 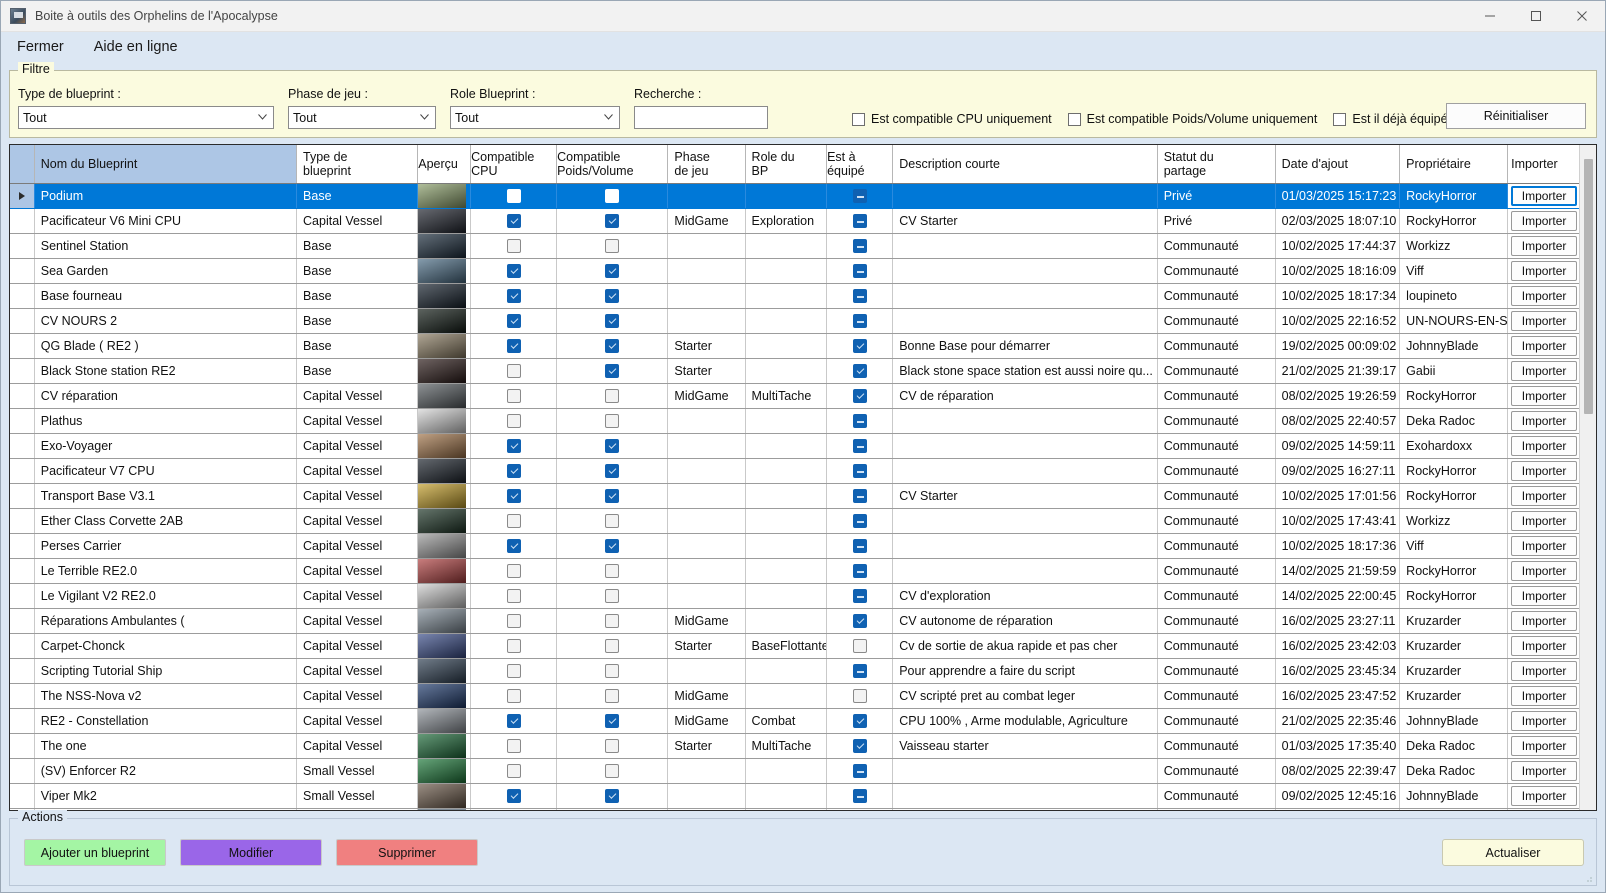 What do you see at coordinates (166, 796) in the screenshot?
I see `cell-name: Viper Mk2` at bounding box center [166, 796].